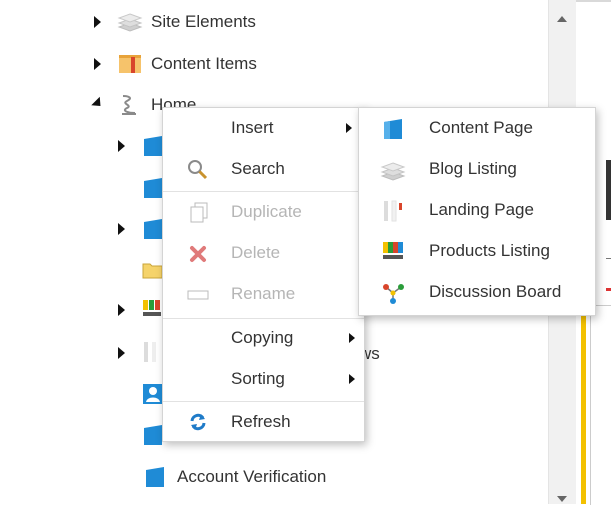  I want to click on home-tree-icon, so click(129, 105).